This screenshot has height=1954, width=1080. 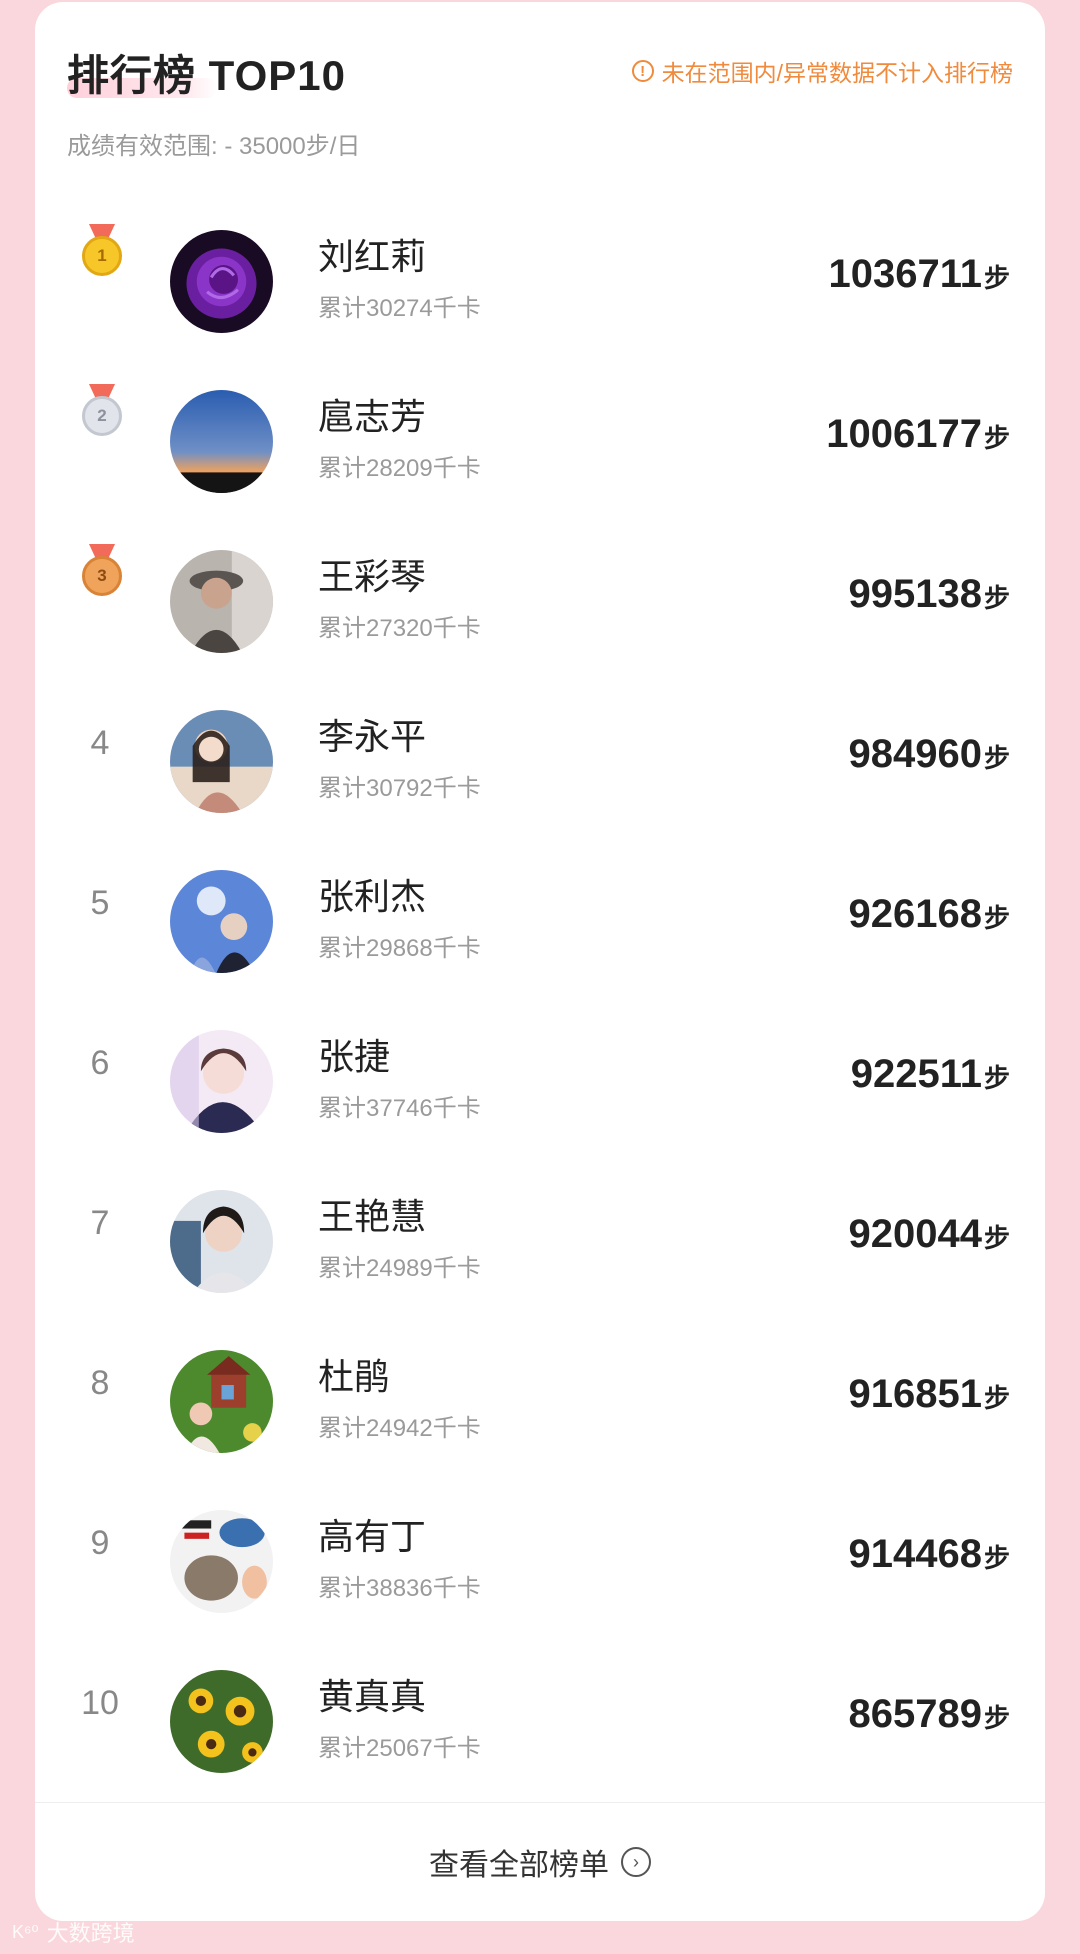 I want to click on step-count-value: 916851, so click(x=915, y=1394).